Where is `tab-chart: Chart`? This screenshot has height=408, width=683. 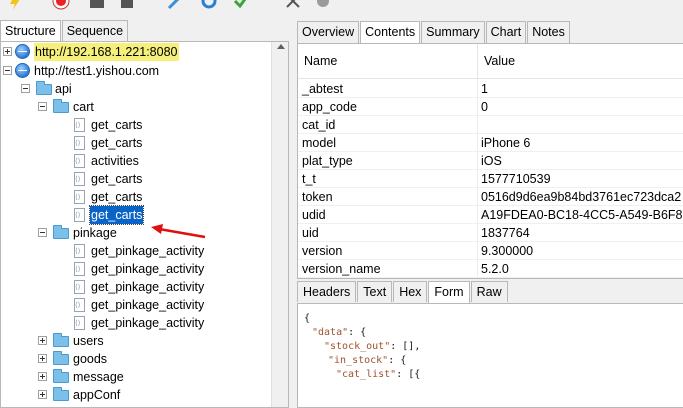
tab-chart: Chart is located at coordinates (506, 32).